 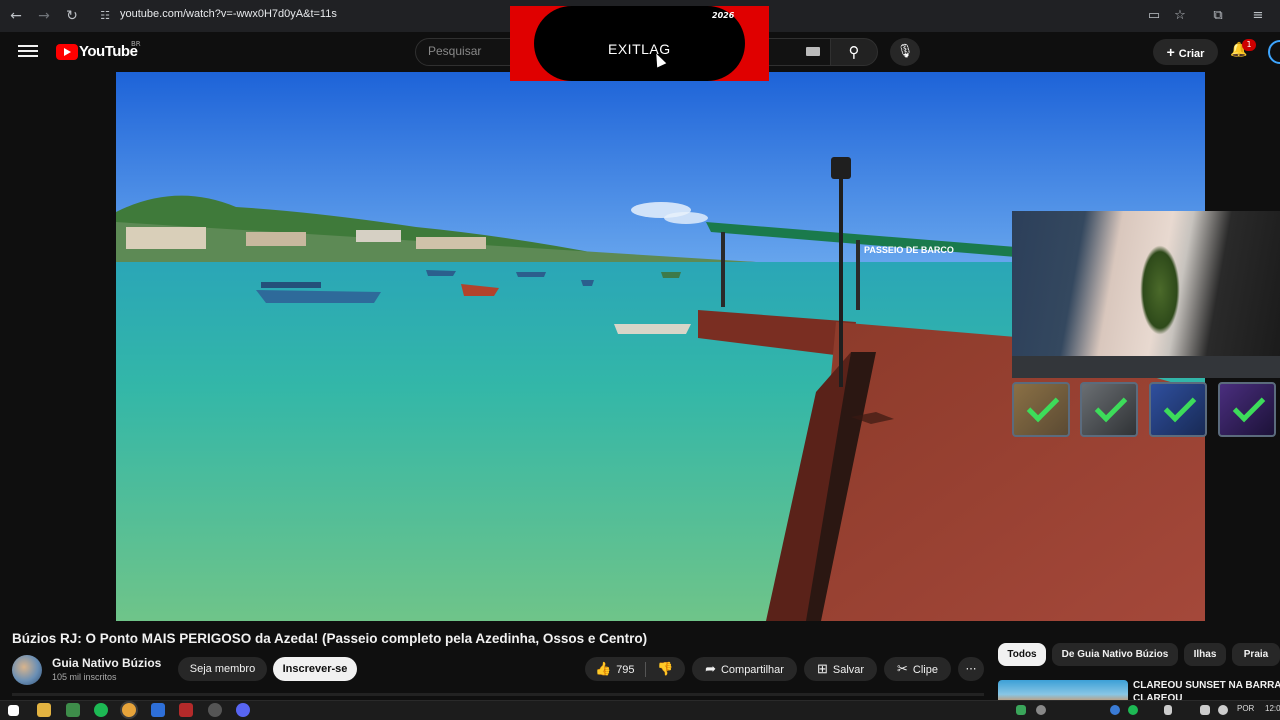 I want to click on save-playlist-icon: ⊞, so click(x=822, y=668).